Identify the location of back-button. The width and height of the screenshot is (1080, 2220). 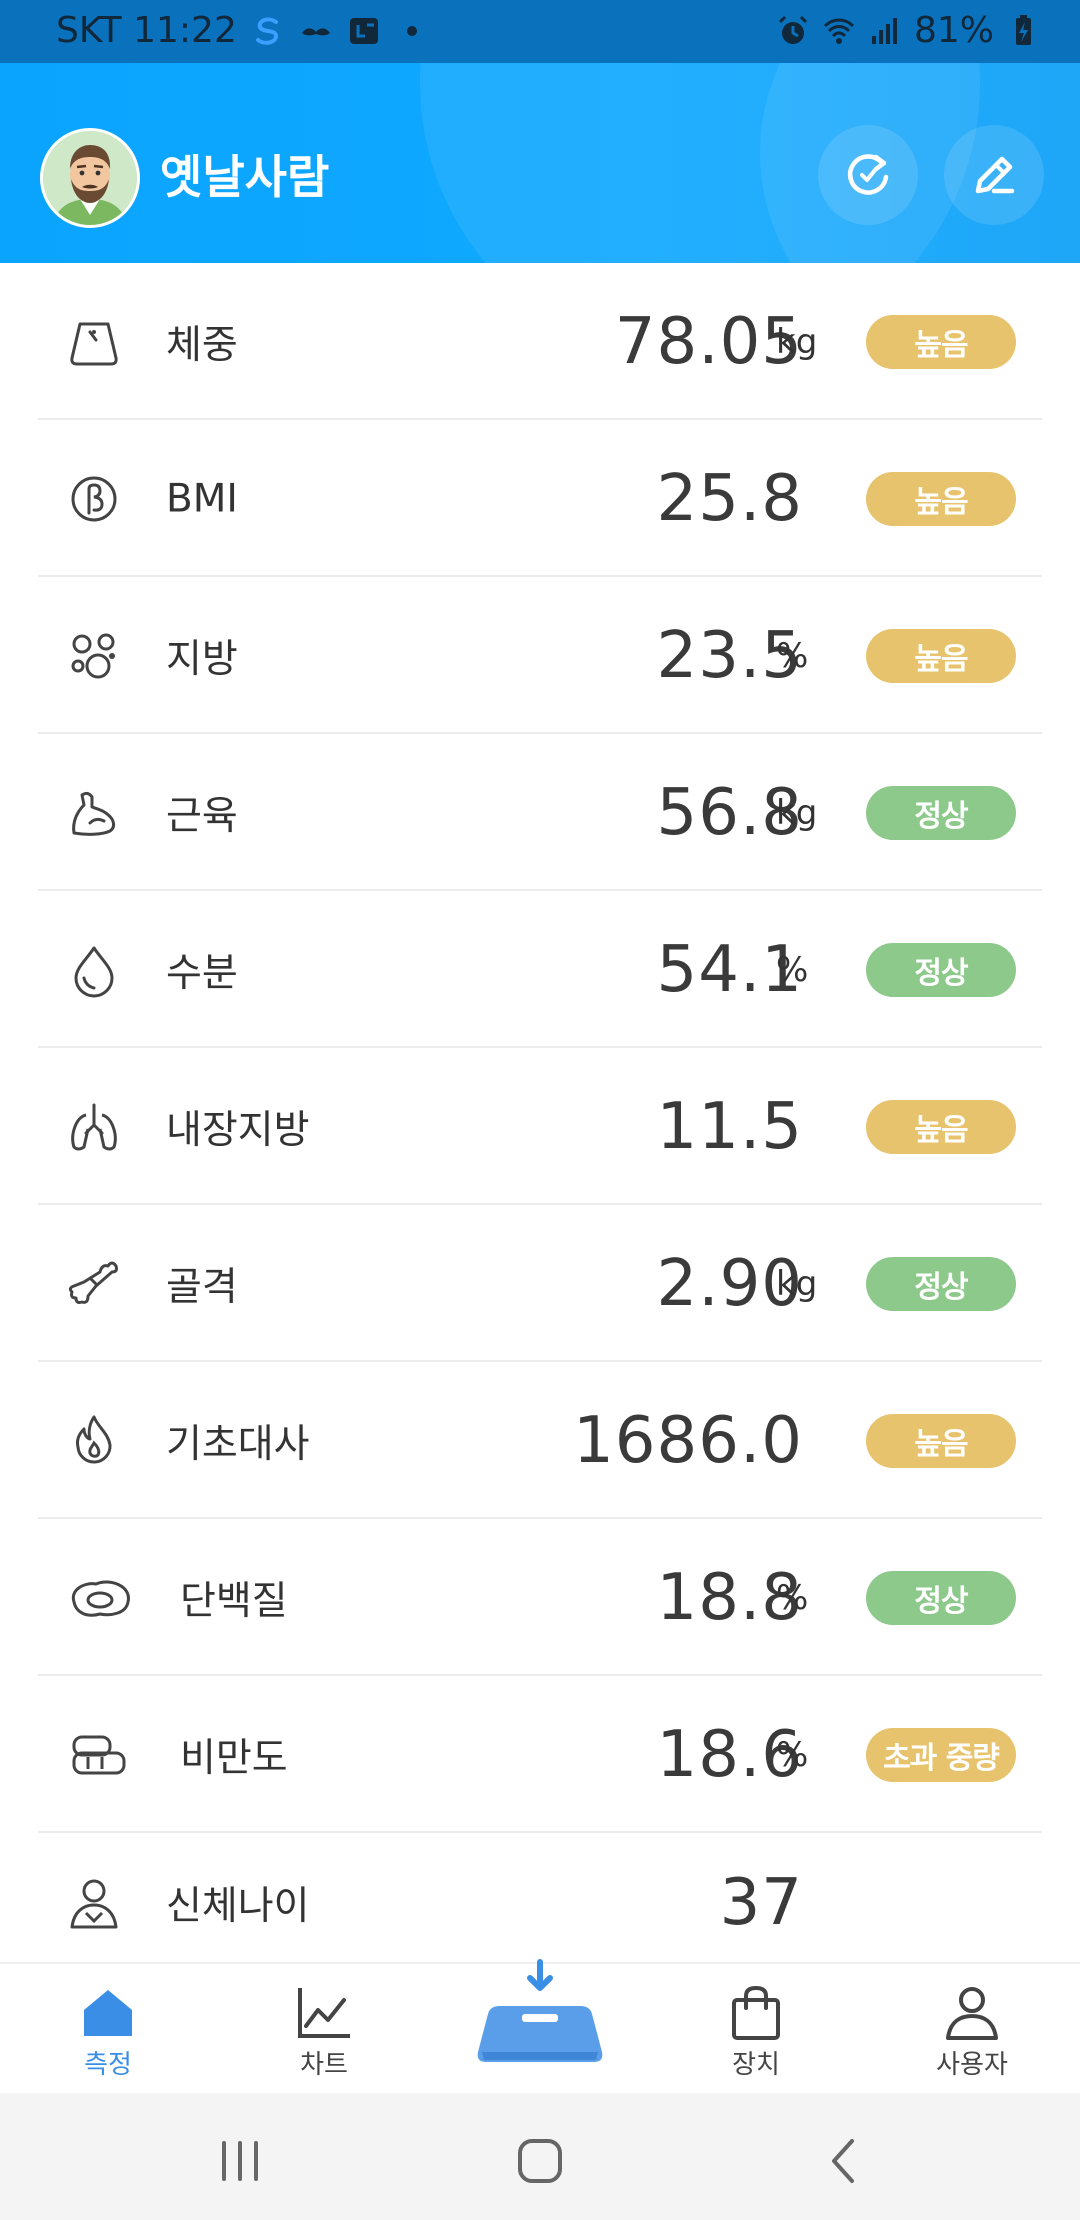
(844, 2161).